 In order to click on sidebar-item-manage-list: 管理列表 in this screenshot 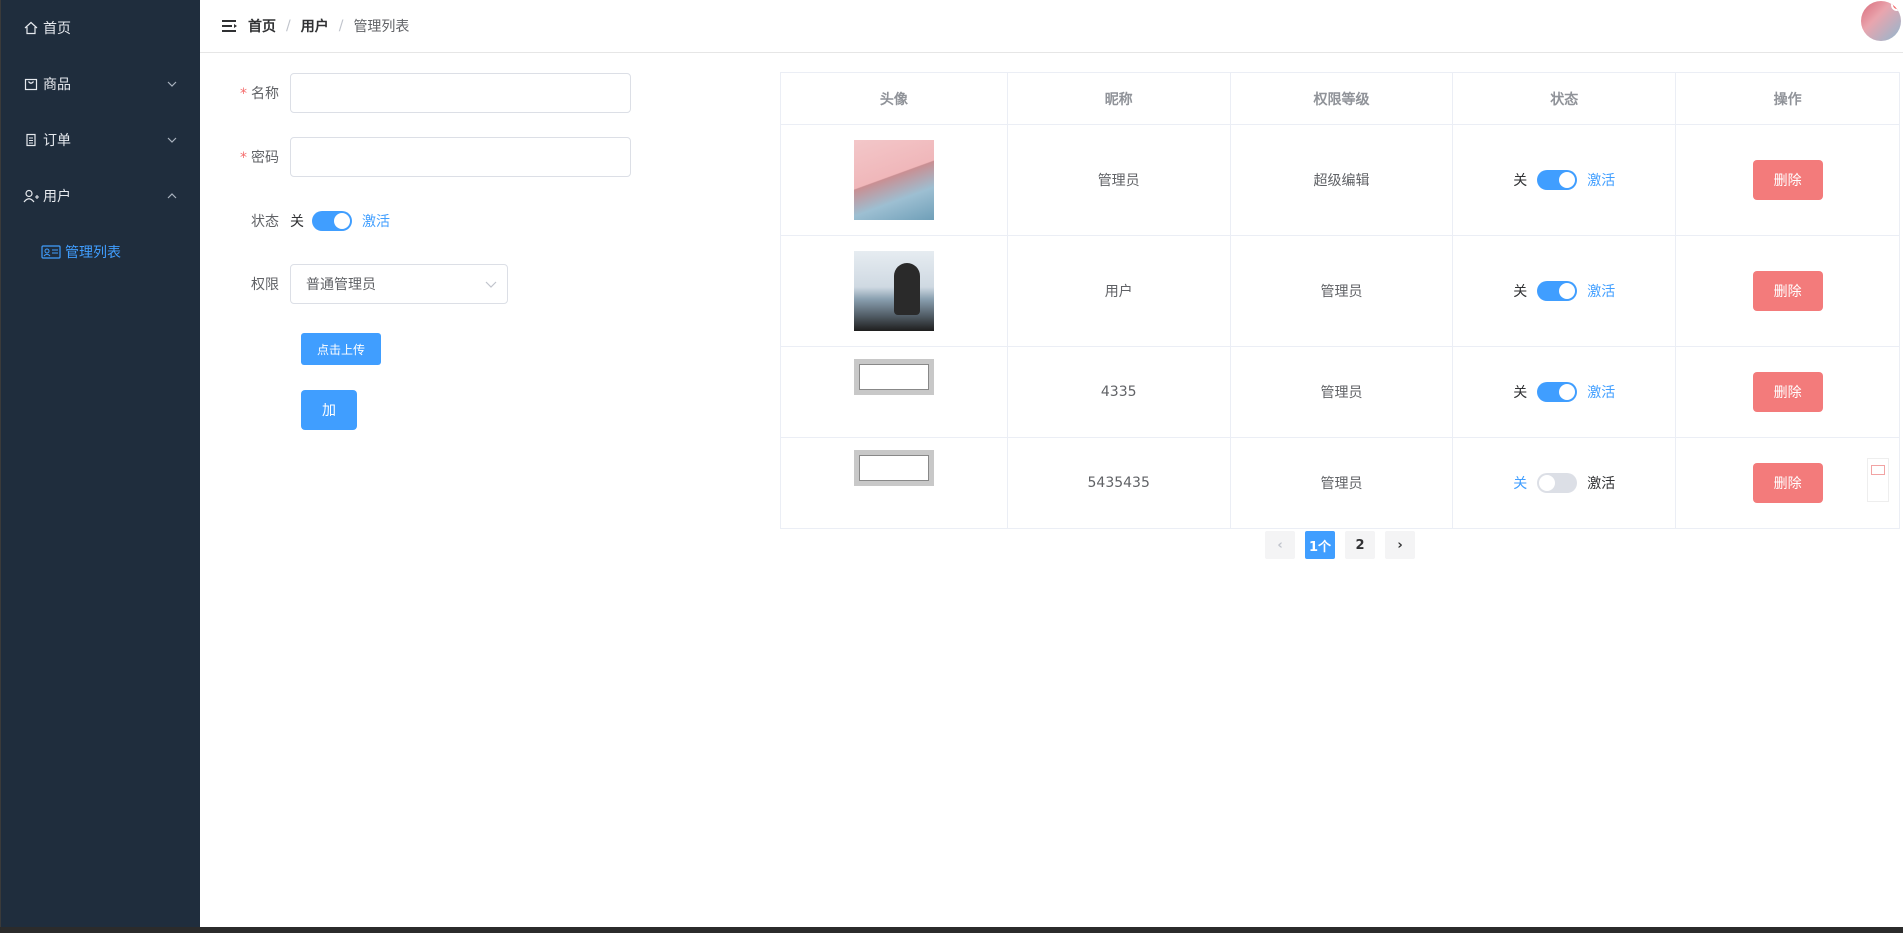, I will do `click(100, 252)`.